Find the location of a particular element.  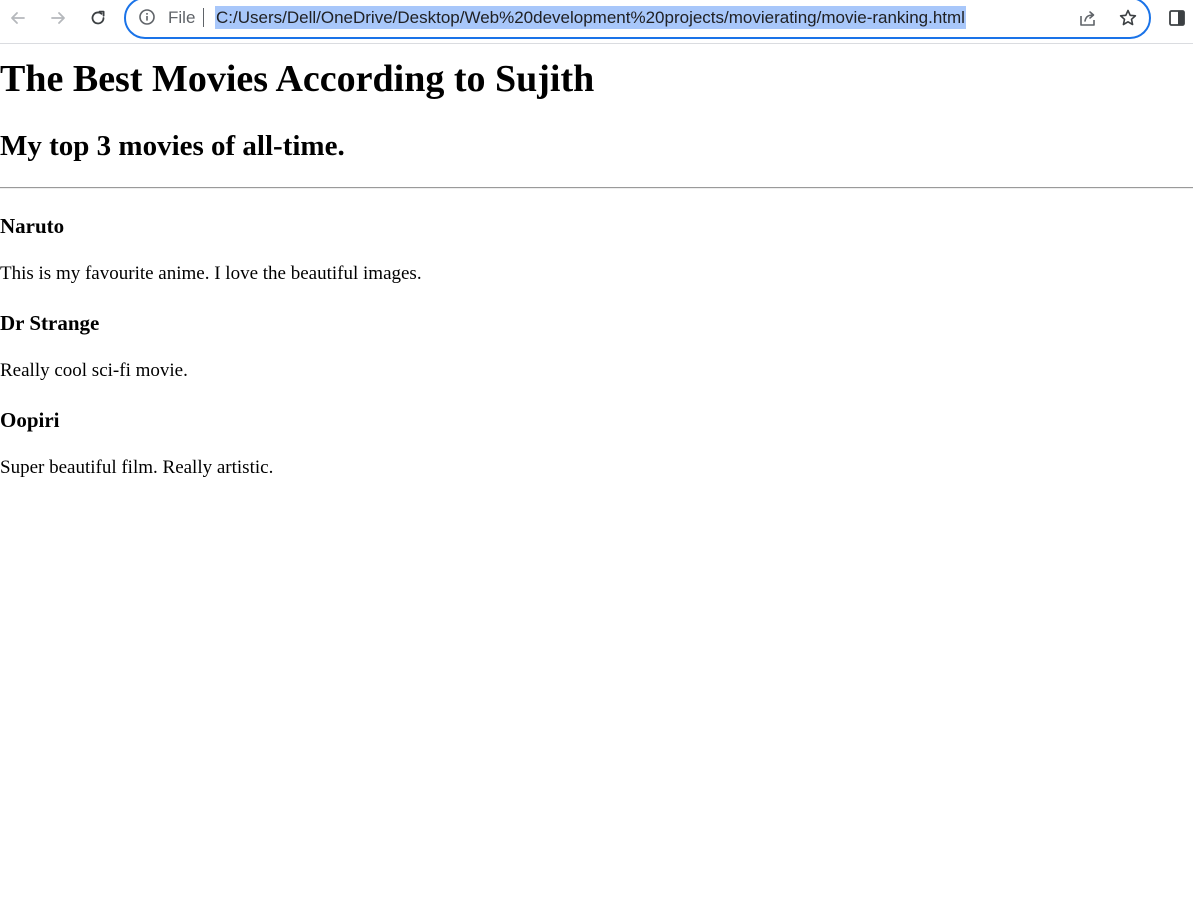

side-panel-button is located at coordinates (1177, 18).